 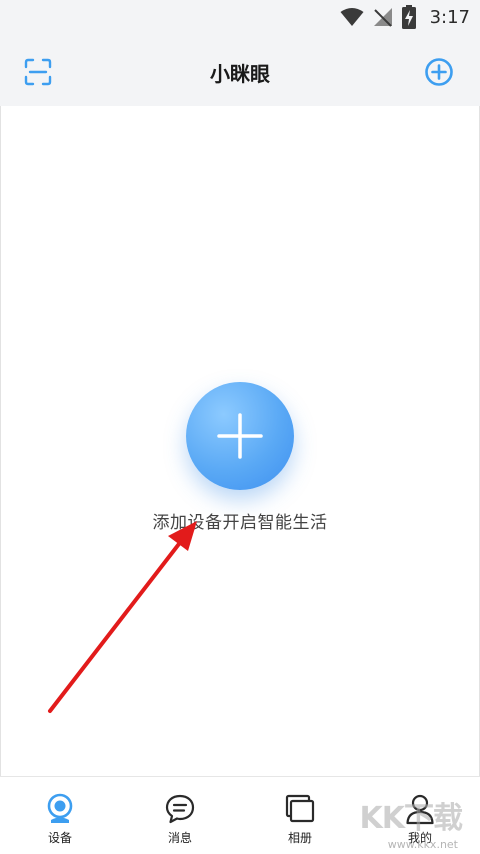 What do you see at coordinates (59, 838) in the screenshot?
I see `tab-devices-label: 设备` at bounding box center [59, 838].